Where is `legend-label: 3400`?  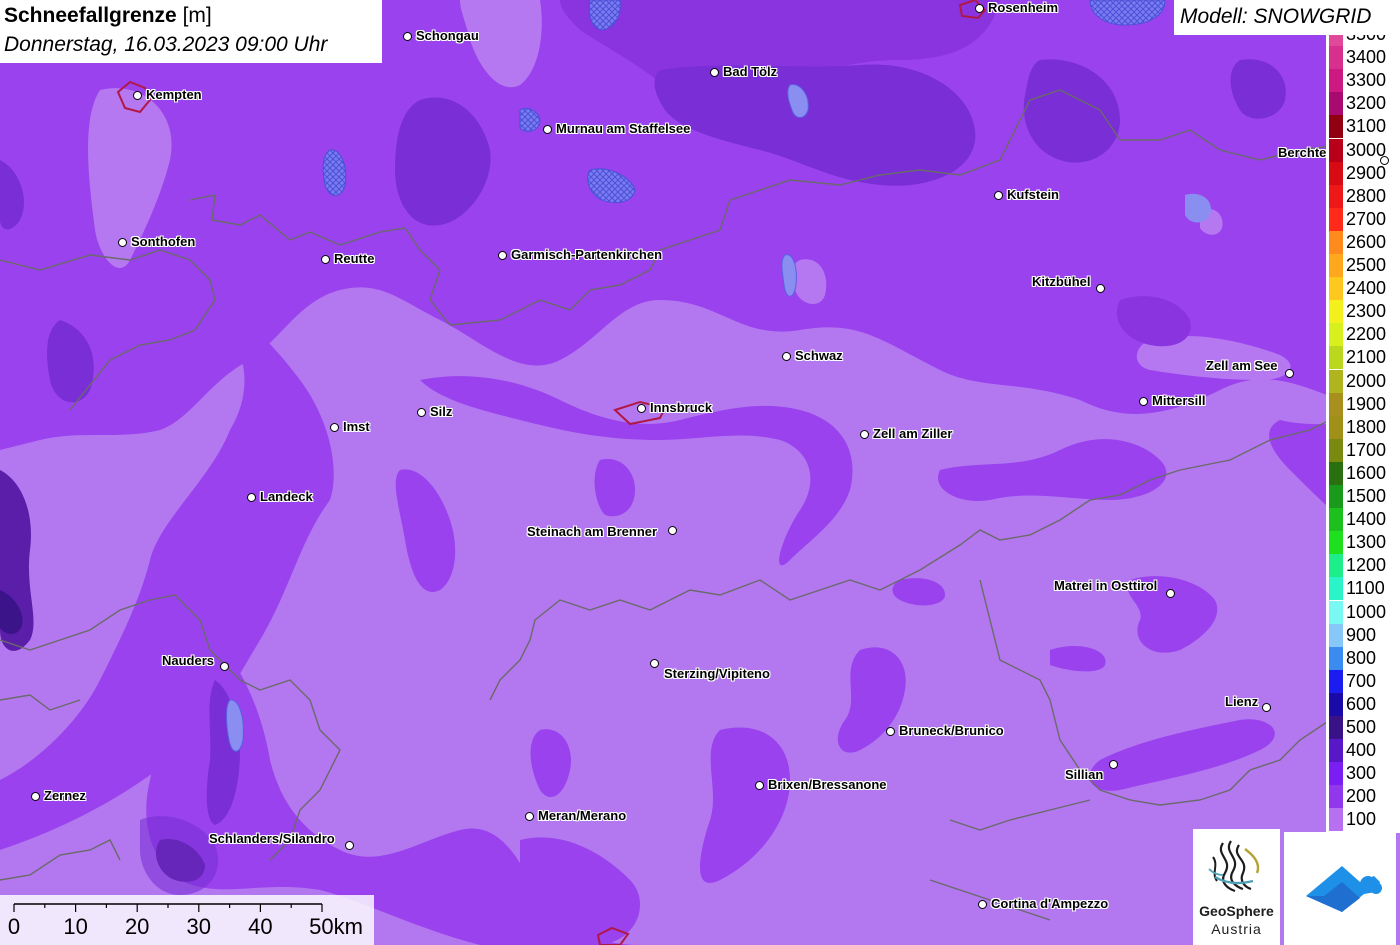 legend-label: 3400 is located at coordinates (1366, 57).